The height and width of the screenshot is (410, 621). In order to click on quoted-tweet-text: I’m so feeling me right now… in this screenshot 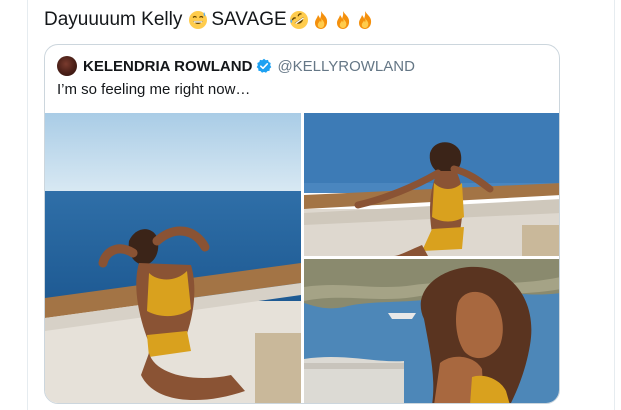, I will do `click(154, 89)`.